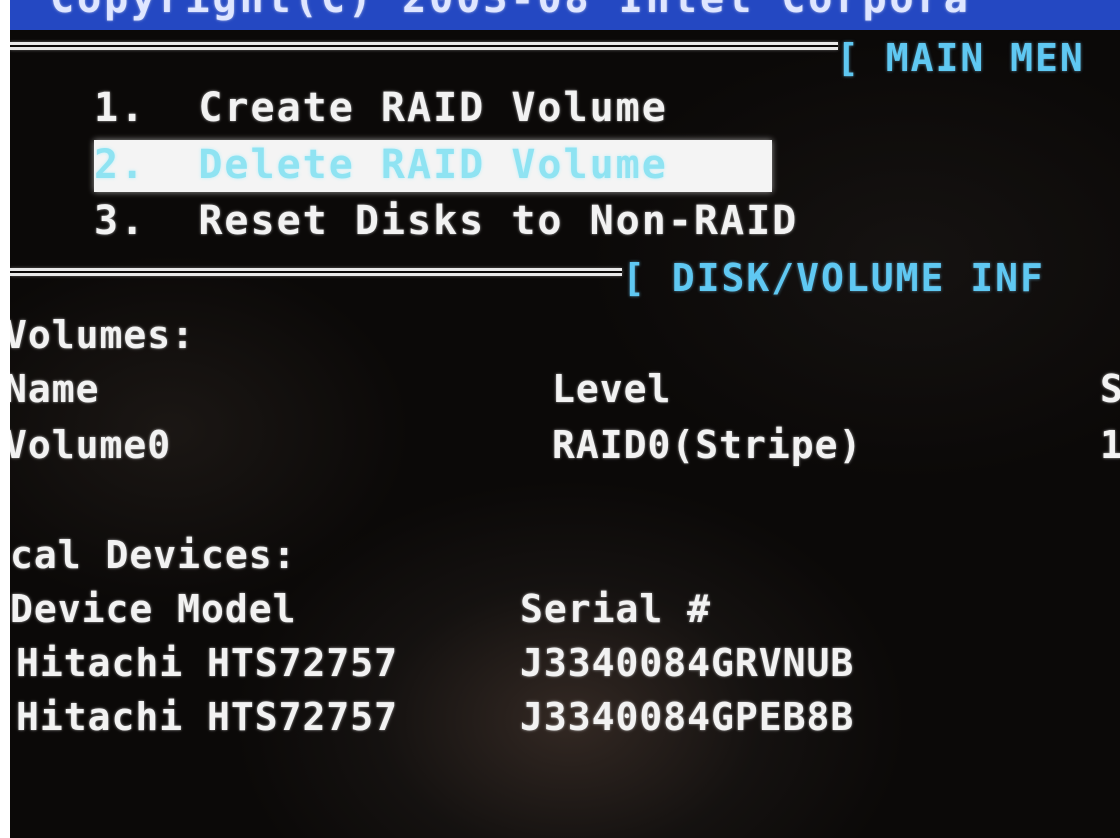 Image resolution: width=1120 pixels, height=838 pixels. What do you see at coordinates (55, 389) in the screenshot?
I see `volumes-col-name: Name` at bounding box center [55, 389].